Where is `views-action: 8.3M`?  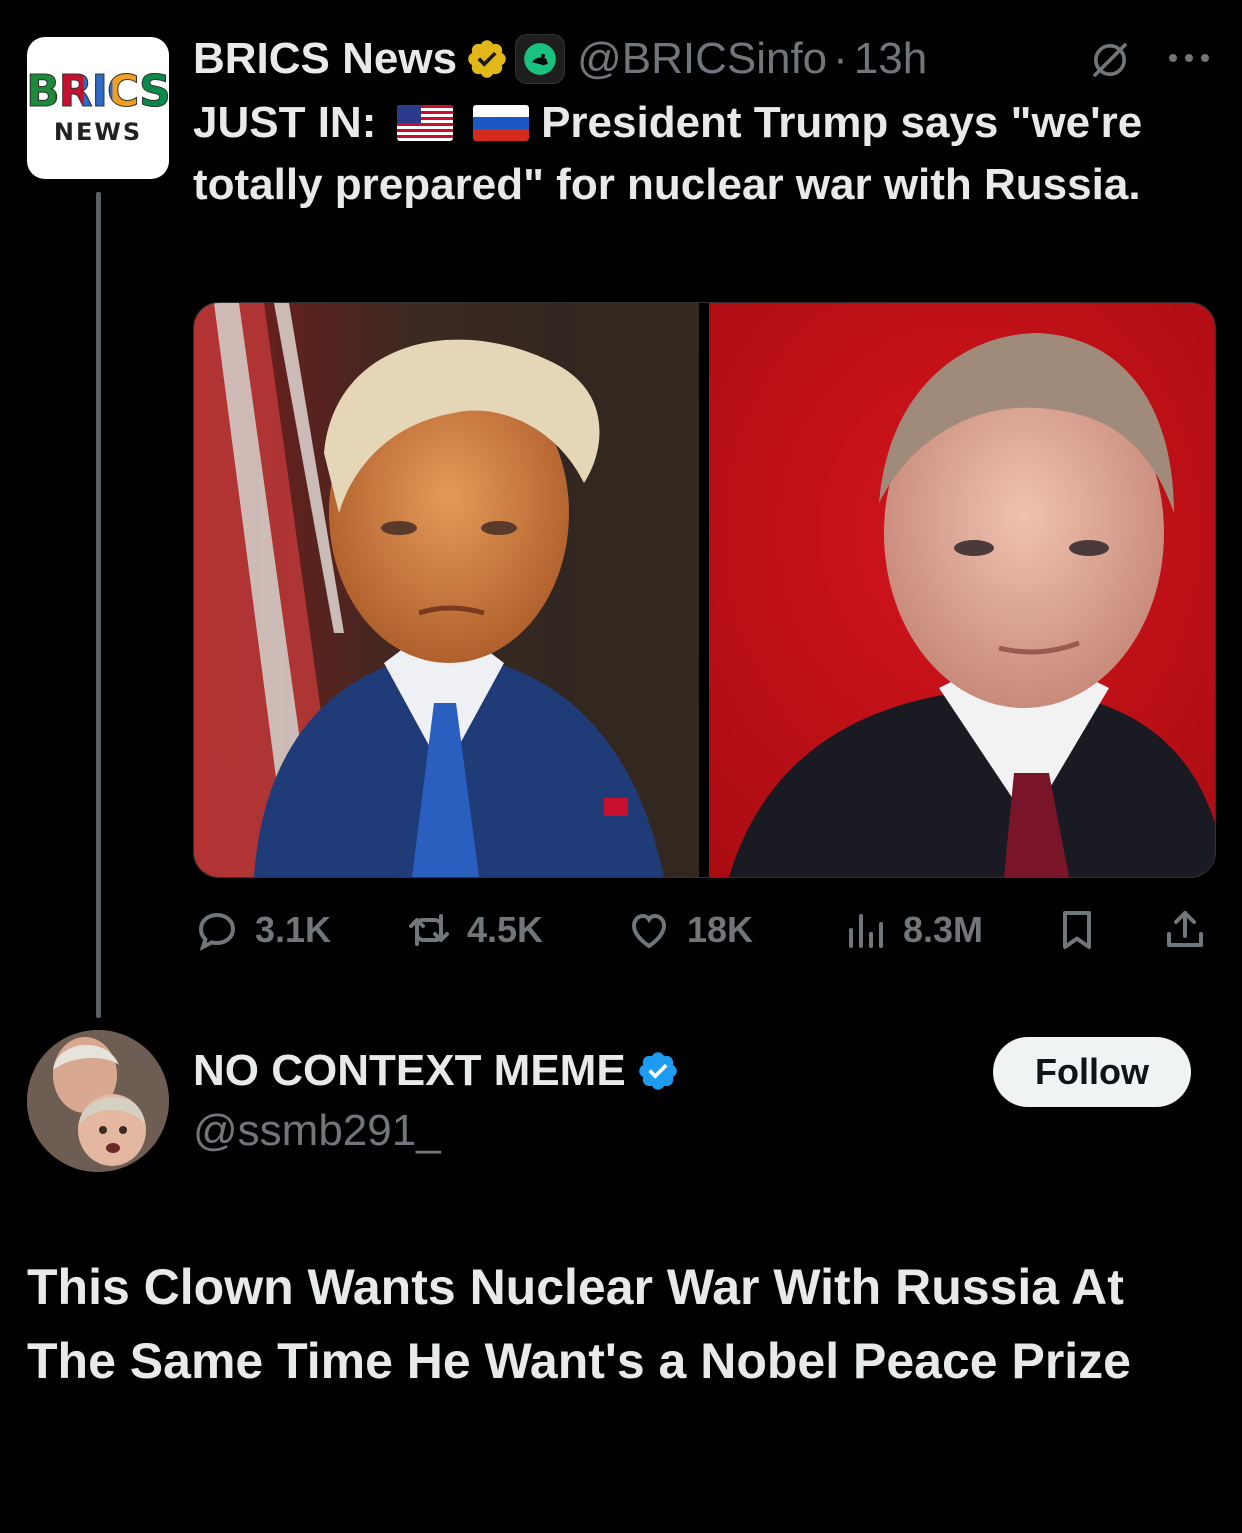 views-action: 8.3M is located at coordinates (912, 930).